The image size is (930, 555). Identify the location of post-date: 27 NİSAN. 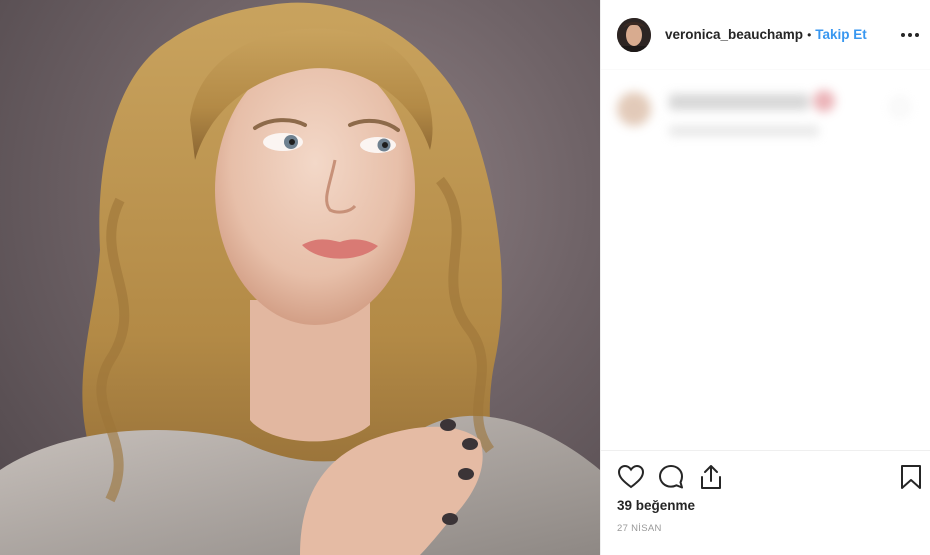
(639, 528).